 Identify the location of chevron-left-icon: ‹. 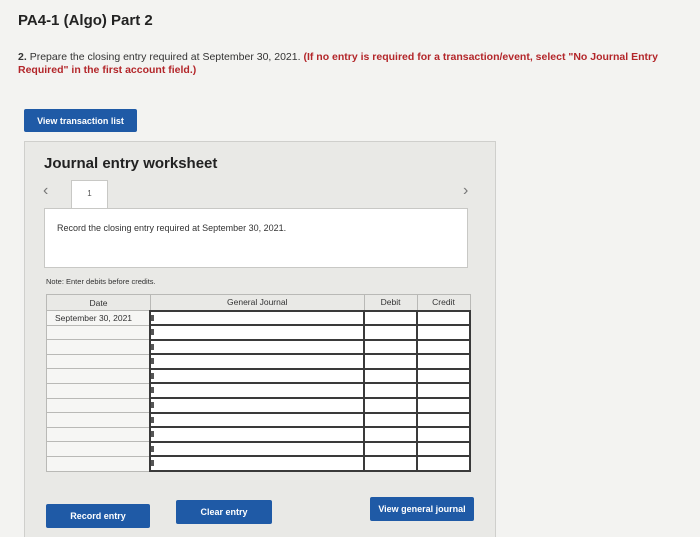
(45, 191).